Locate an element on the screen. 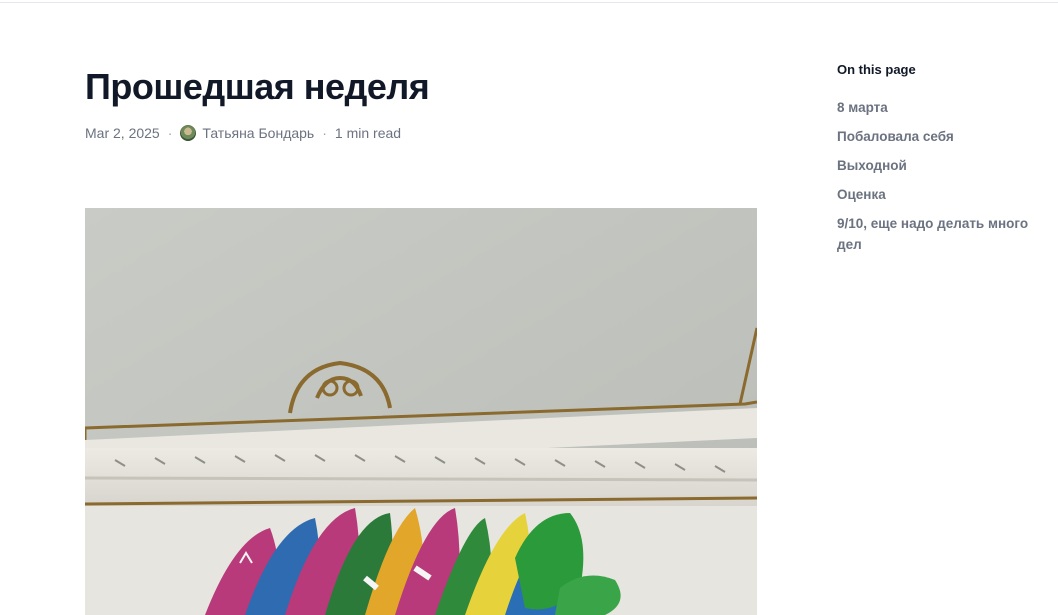 Image resolution: width=1058 pixels, height=615 pixels. read-time: 1 min read is located at coordinates (368, 133).